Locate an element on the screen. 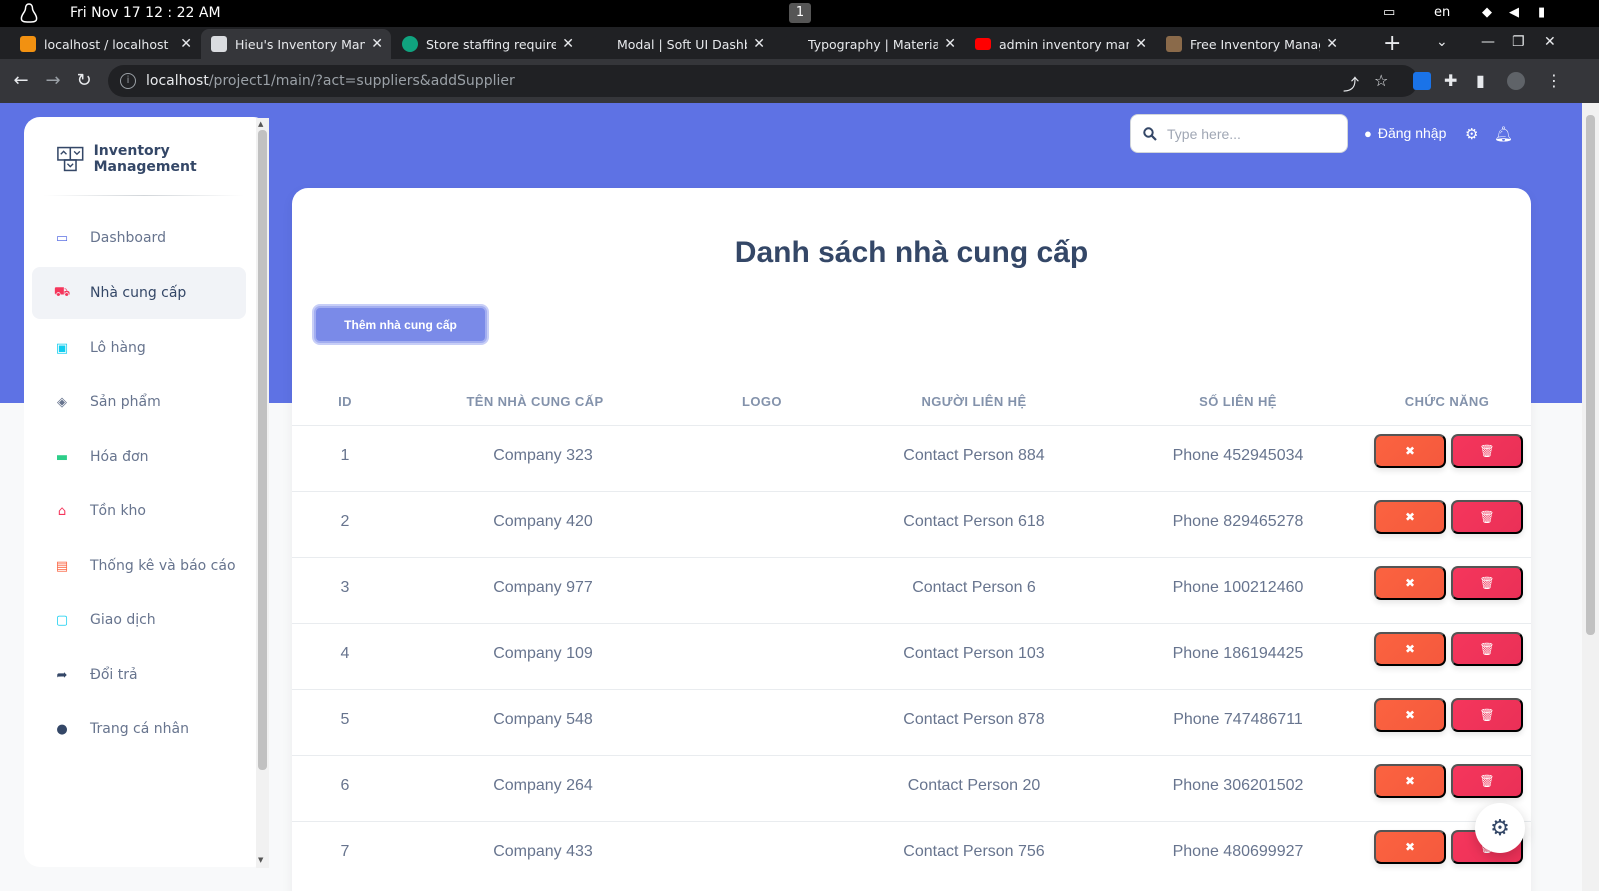 This screenshot has width=1599, height=891. browser-tab: Modal | Soft UI Dashb ✕ is located at coordinates (678, 44).